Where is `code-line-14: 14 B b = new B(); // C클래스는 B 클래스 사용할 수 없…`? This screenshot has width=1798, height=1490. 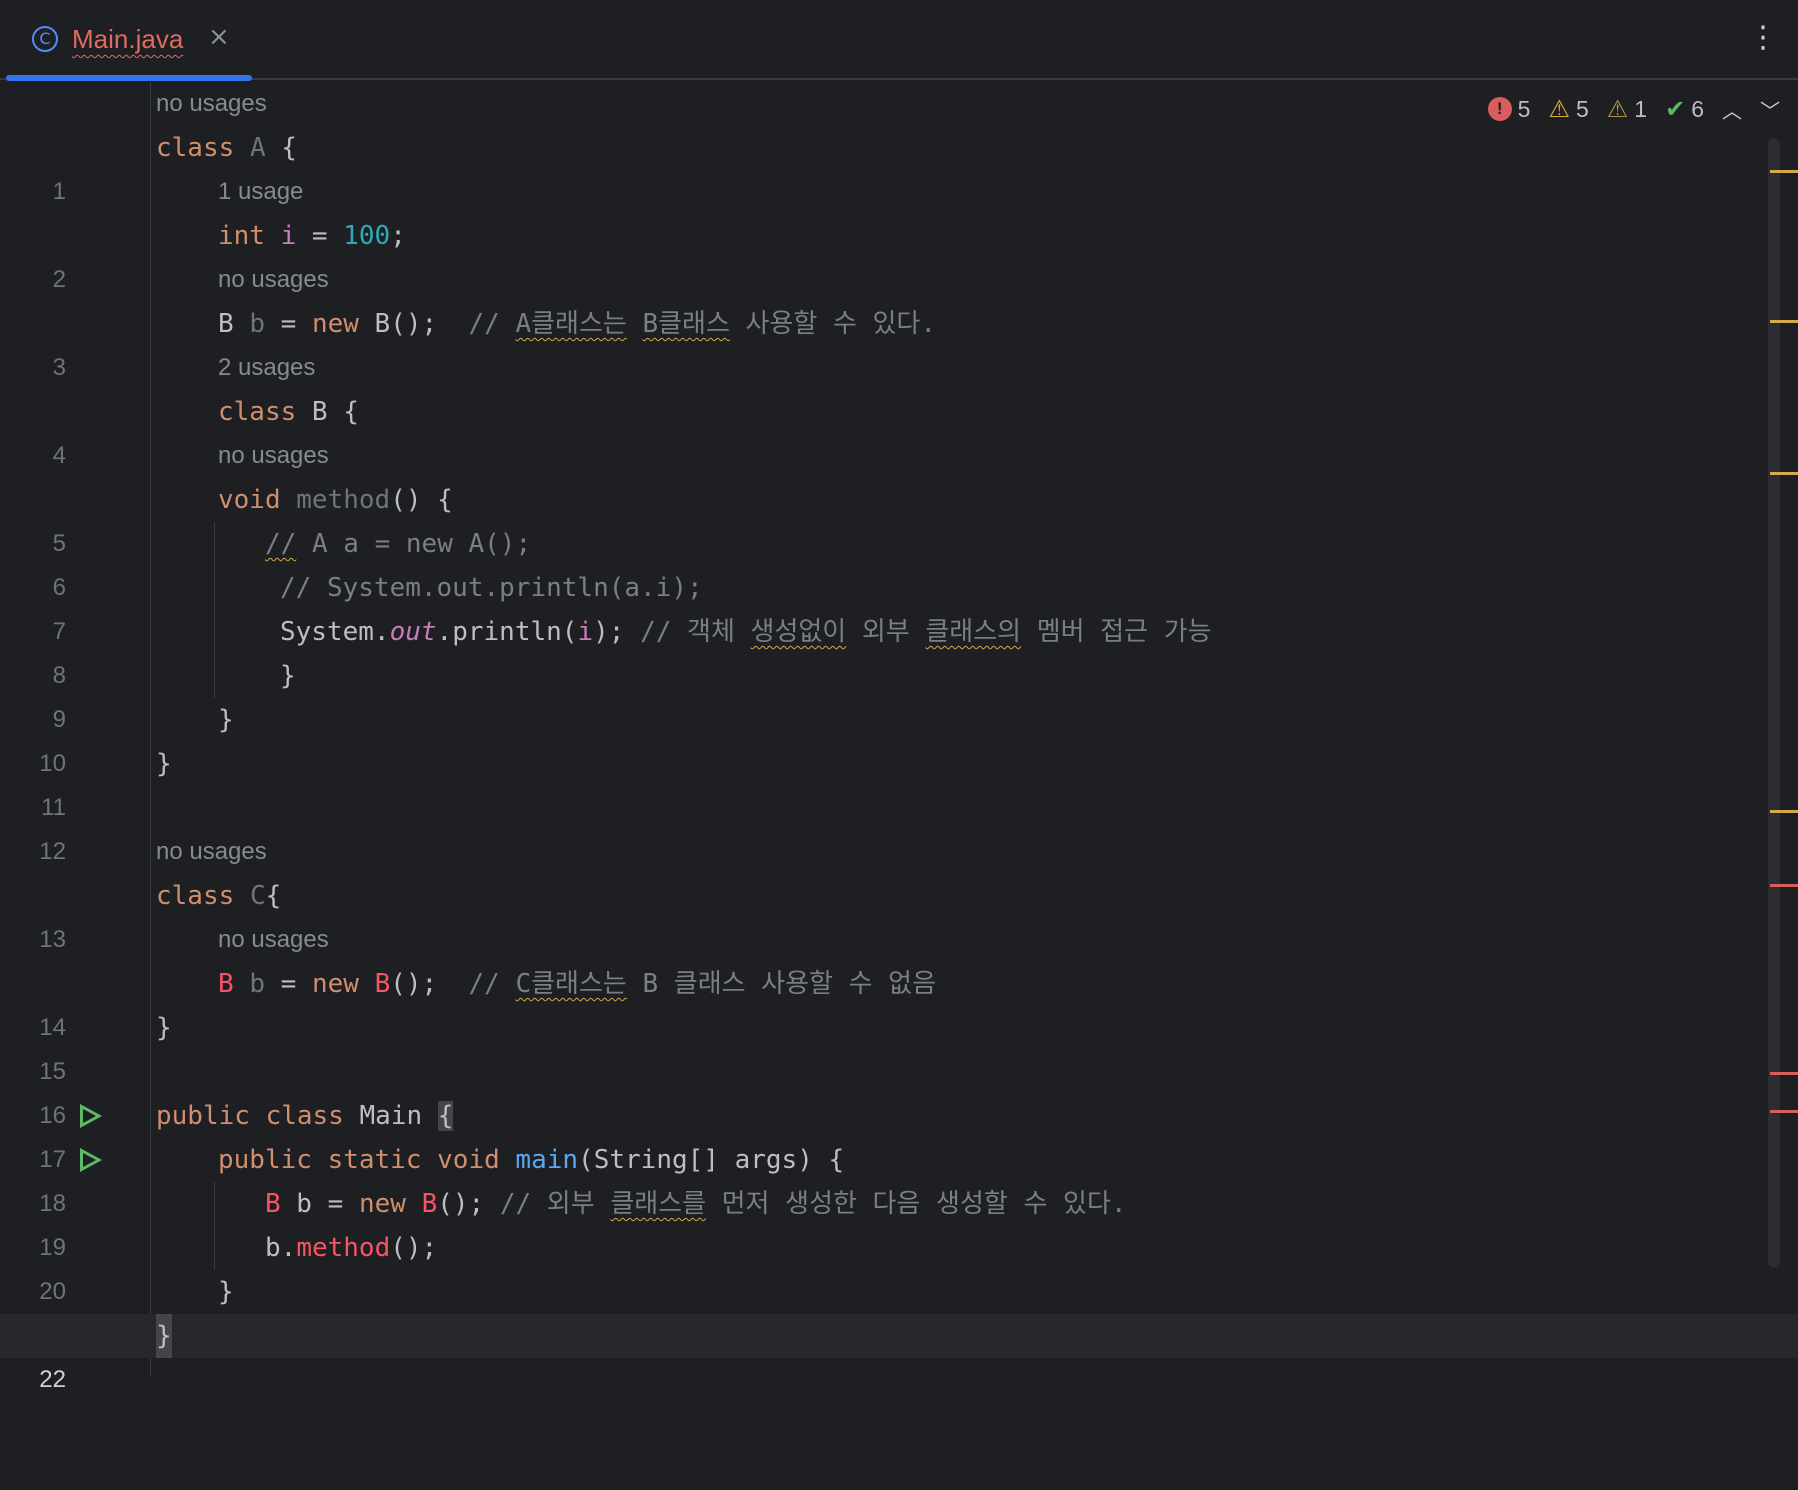
code-line-14: 14 B b = new B(); // C클래스는 B 클래스 사용할 수 없… is located at coordinates (899, 1001).